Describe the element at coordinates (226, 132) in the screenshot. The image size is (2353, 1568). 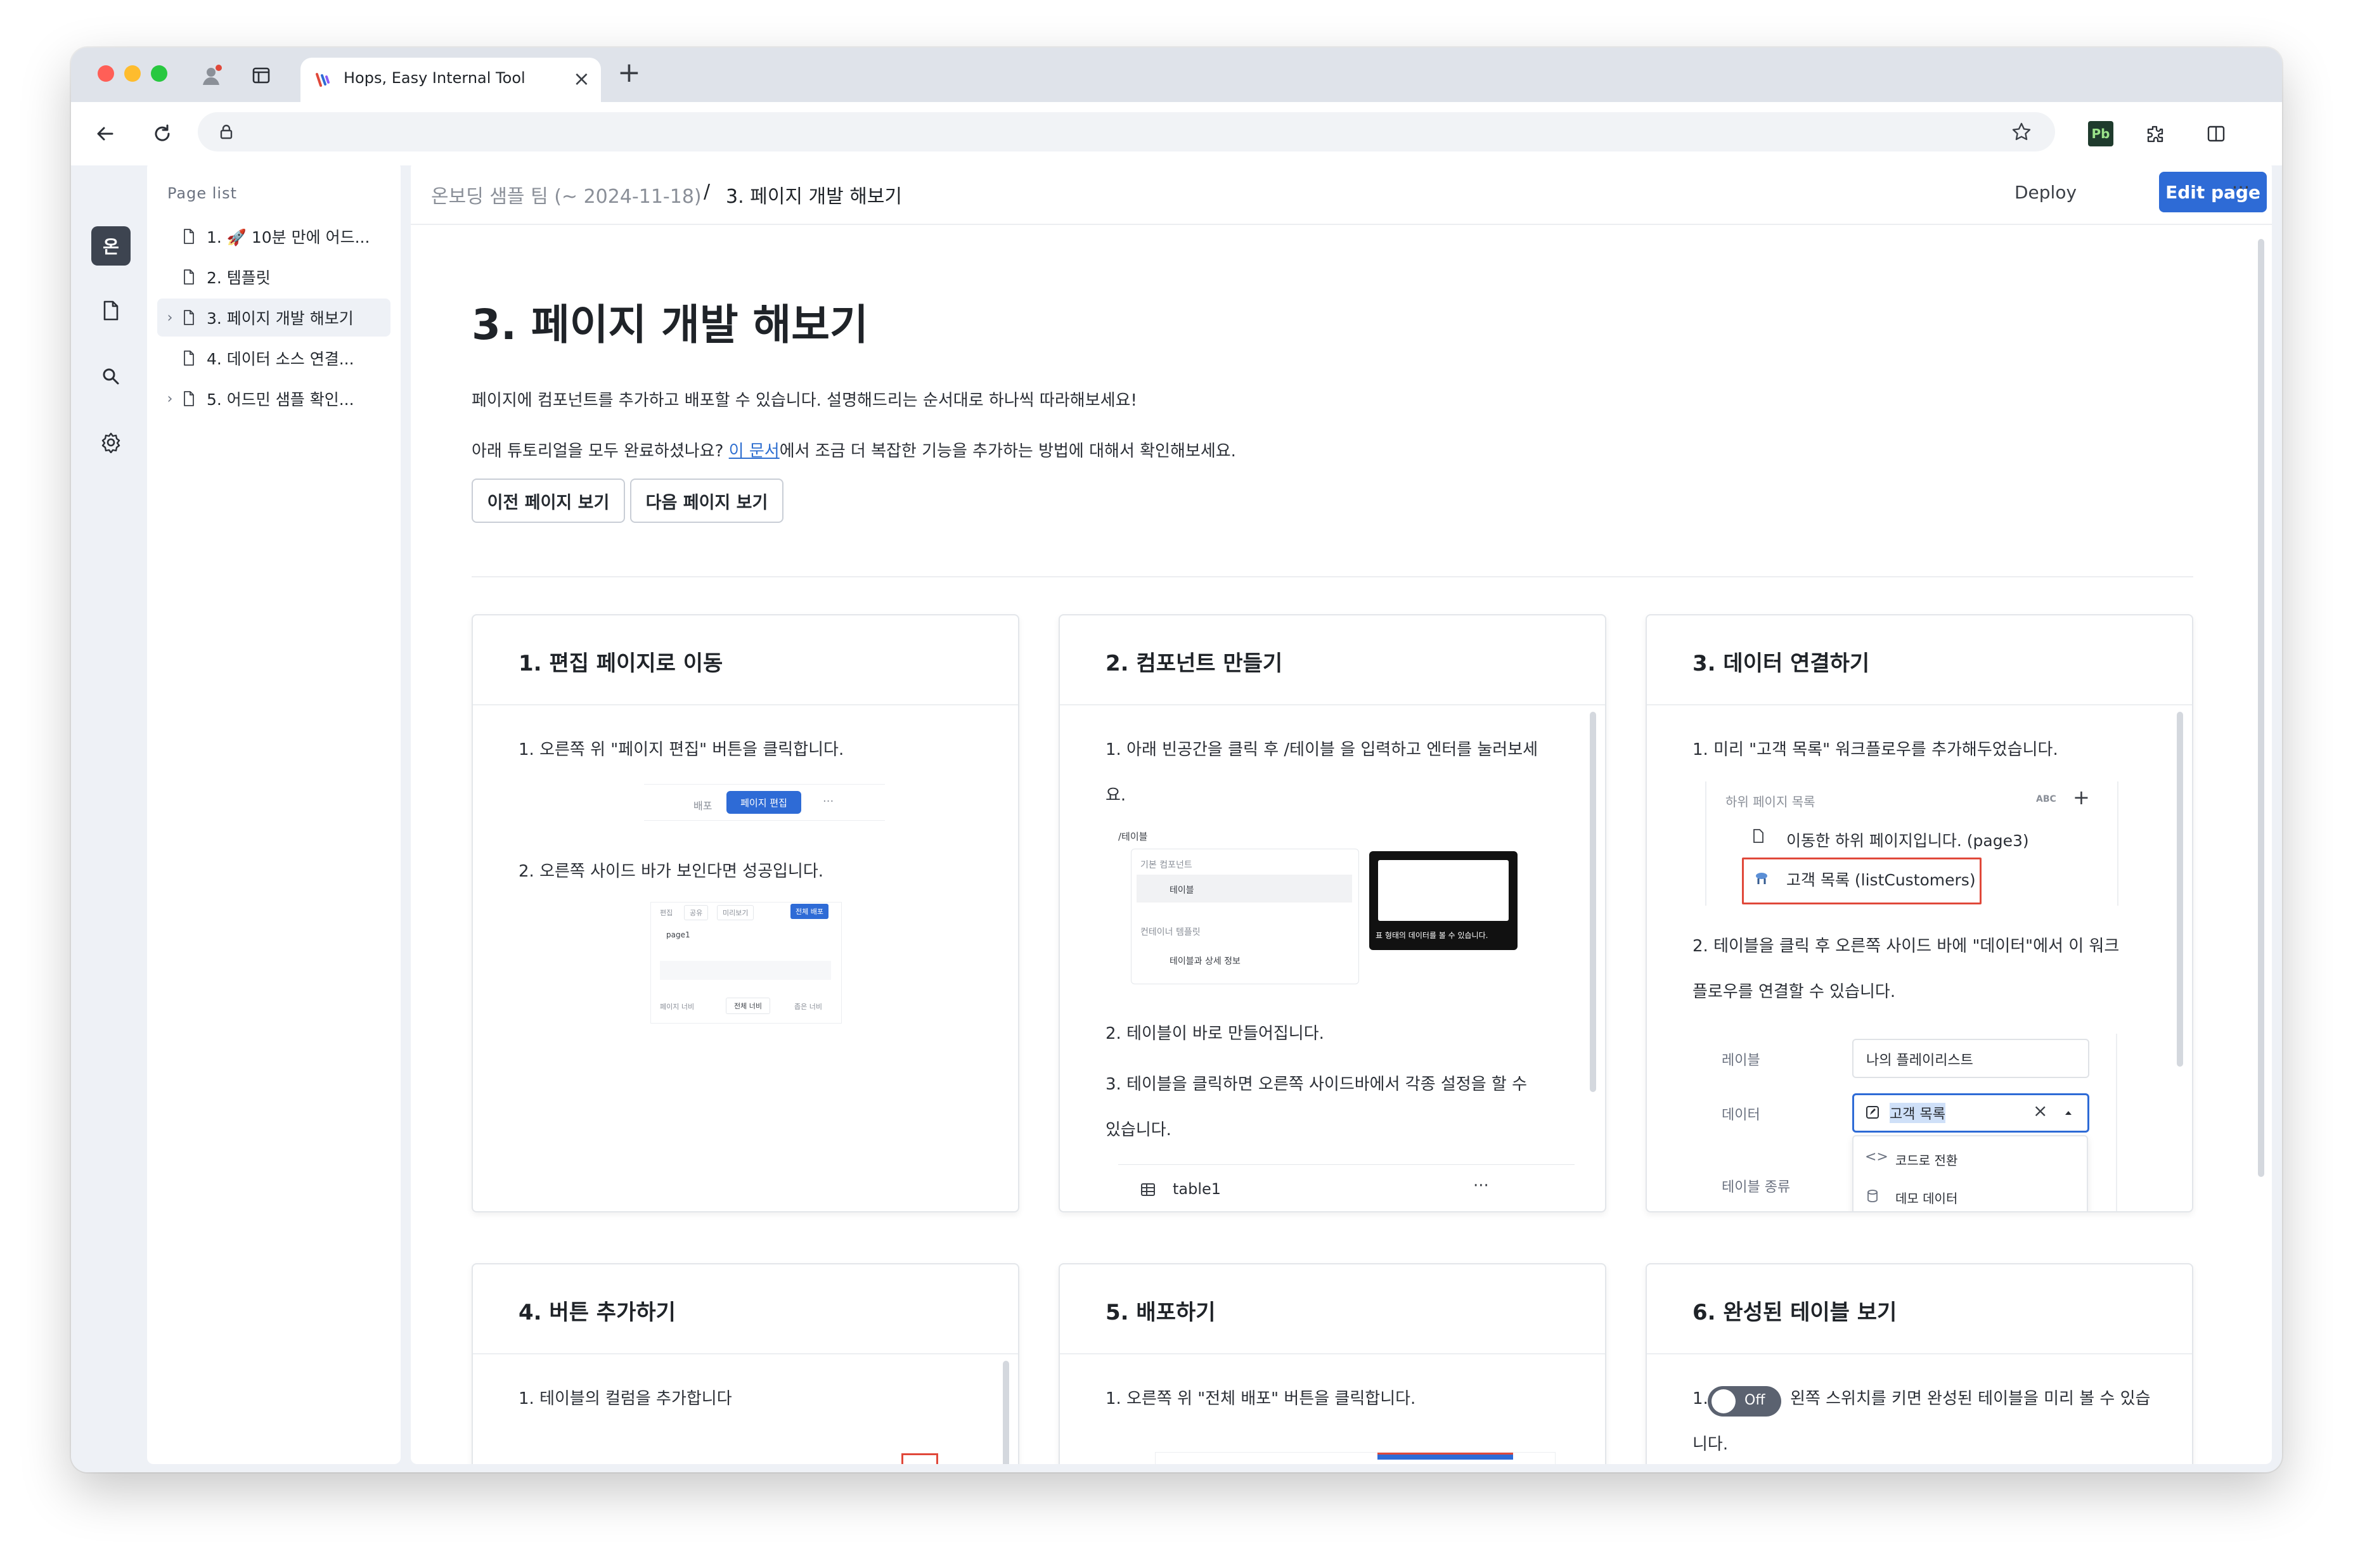
I see `site-info-lock-icon` at that location.